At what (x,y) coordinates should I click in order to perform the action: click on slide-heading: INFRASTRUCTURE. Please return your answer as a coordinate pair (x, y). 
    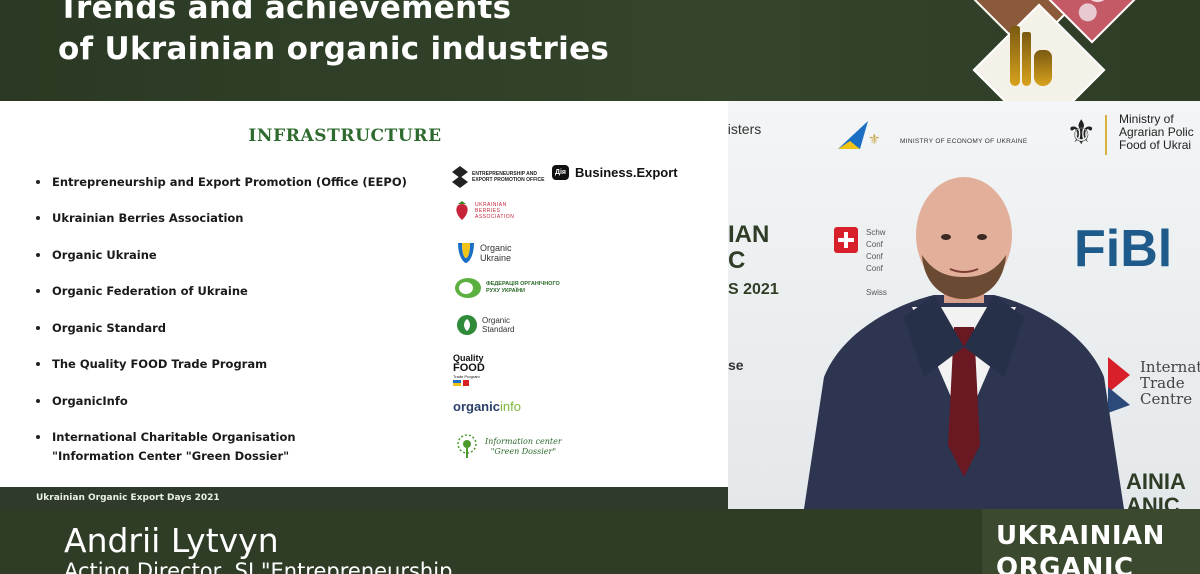
    Looking at the image, I should click on (345, 136).